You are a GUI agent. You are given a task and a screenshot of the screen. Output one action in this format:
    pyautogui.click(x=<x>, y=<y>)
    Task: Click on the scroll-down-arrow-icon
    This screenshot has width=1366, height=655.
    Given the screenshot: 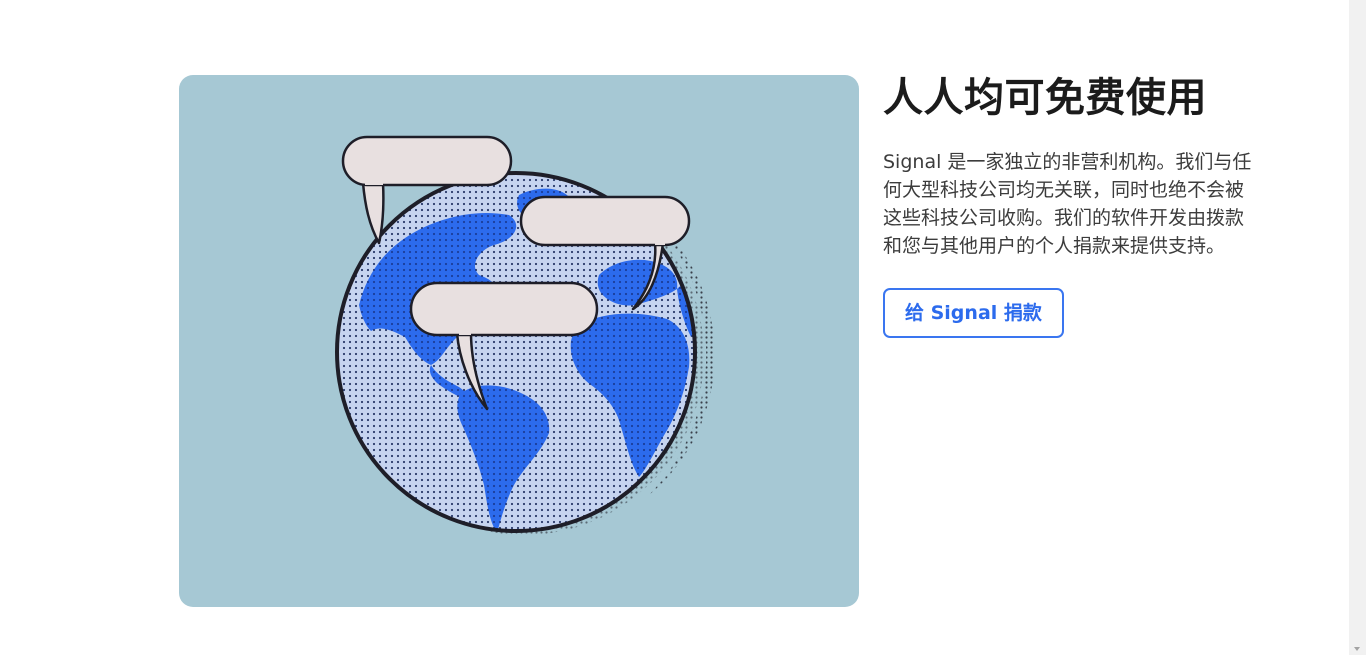 What is the action you would take?
    pyautogui.click(x=1357, y=649)
    